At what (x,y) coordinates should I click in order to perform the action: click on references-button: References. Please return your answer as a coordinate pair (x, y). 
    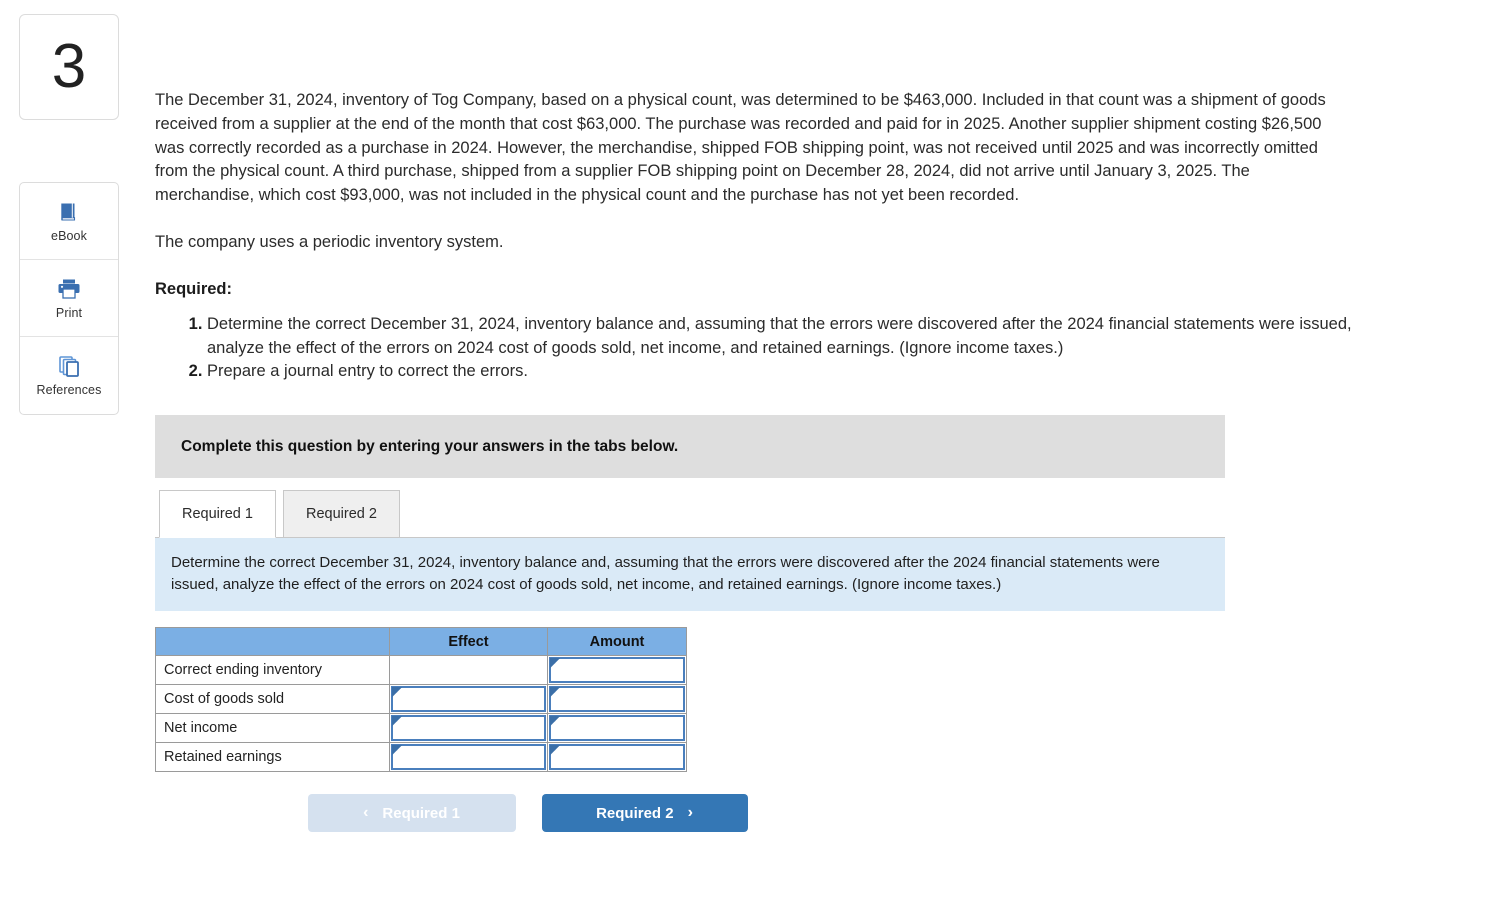
    Looking at the image, I should click on (69, 375).